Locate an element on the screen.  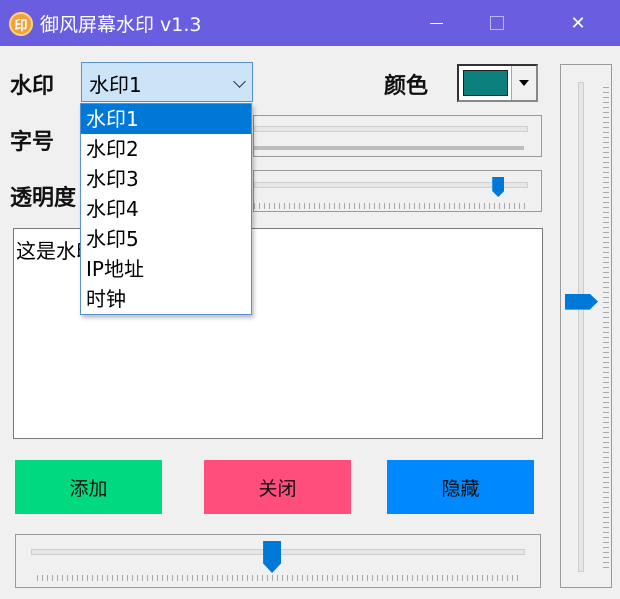
dropdown-arrow-icon is located at coordinates (524, 83).